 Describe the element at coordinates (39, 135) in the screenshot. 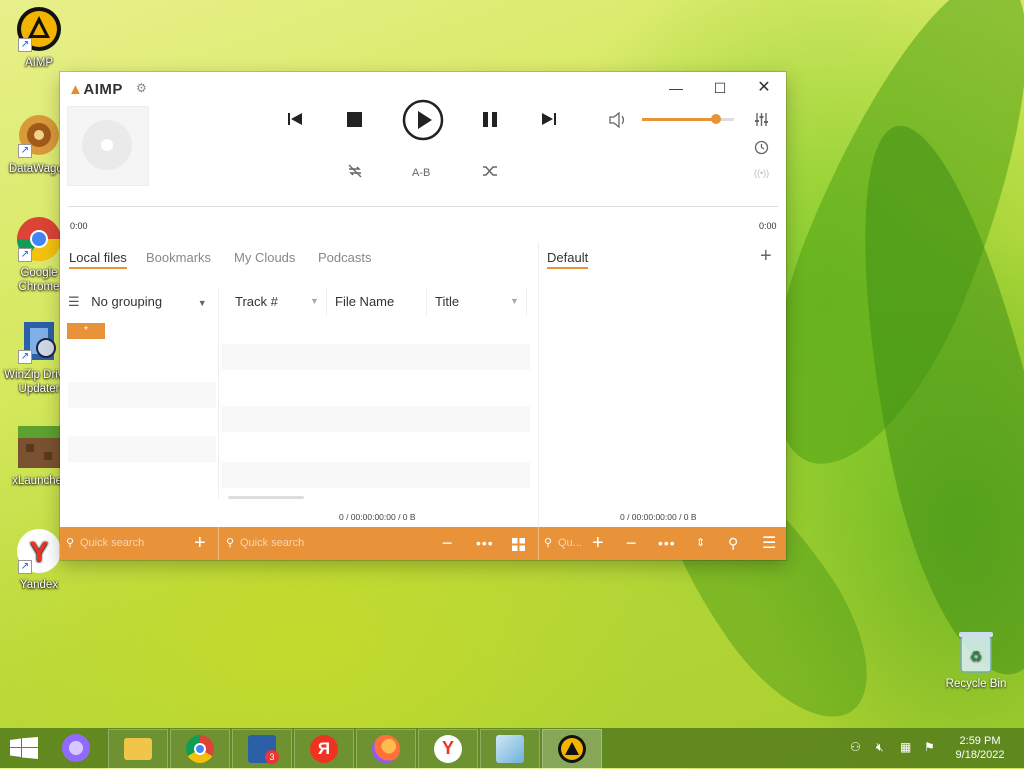

I see `datawagon-icon: ↗` at that location.